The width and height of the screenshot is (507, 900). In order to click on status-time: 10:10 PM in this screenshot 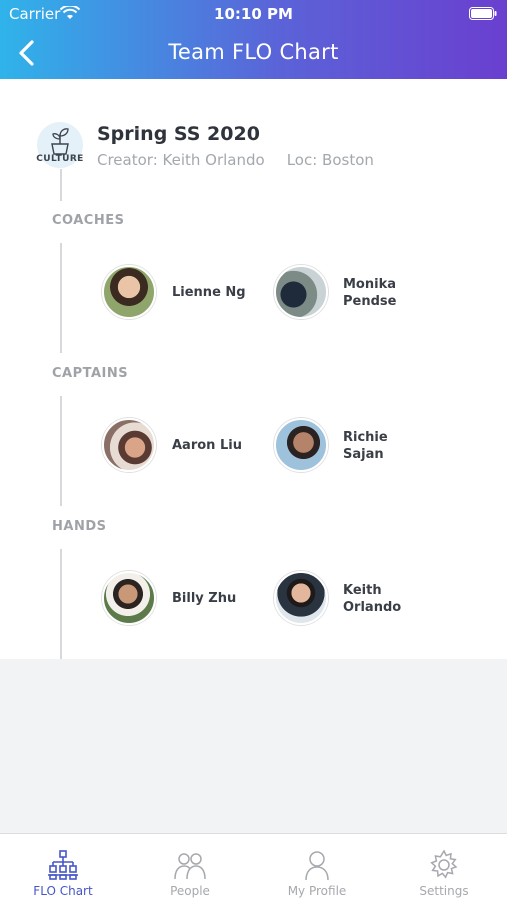, I will do `click(253, 14)`.